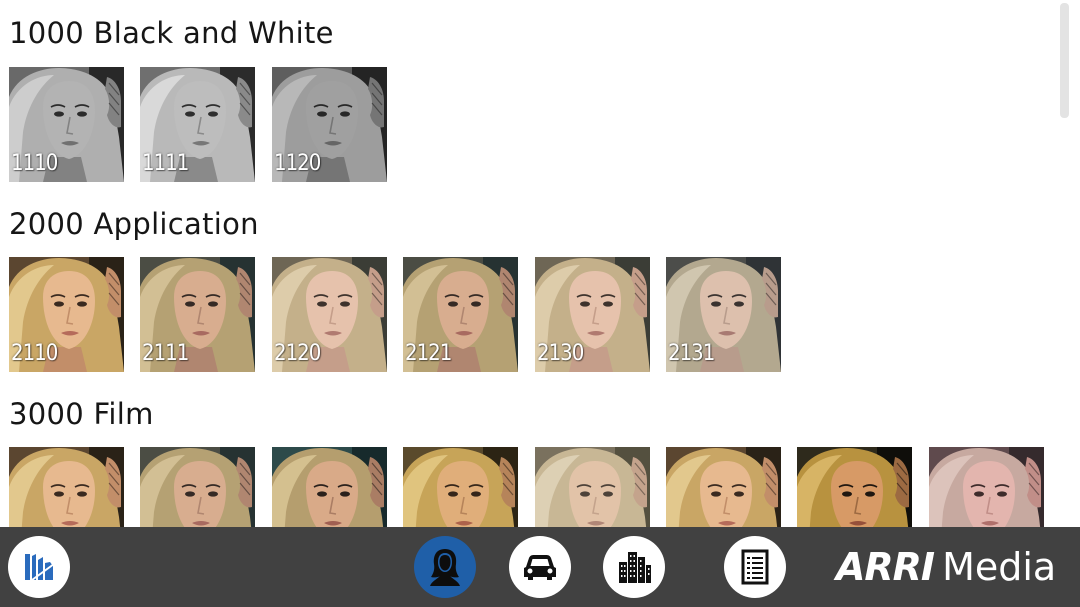 Image resolution: width=1080 pixels, height=607 pixels. I want to click on section-title-application: 2000 Application, so click(134, 224).